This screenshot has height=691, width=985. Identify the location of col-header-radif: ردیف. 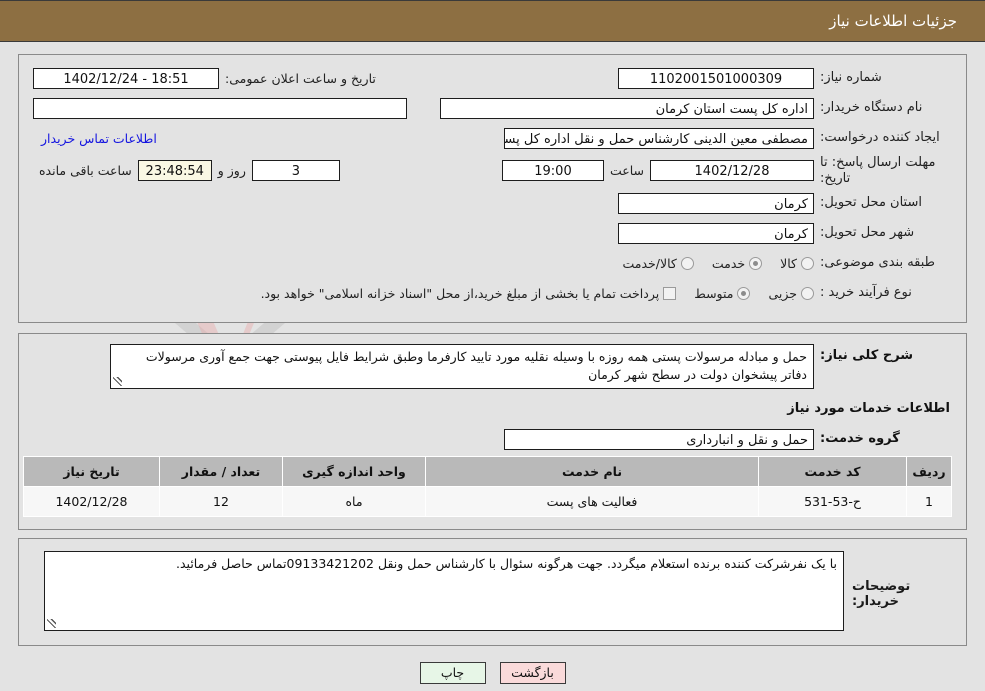
(929, 472).